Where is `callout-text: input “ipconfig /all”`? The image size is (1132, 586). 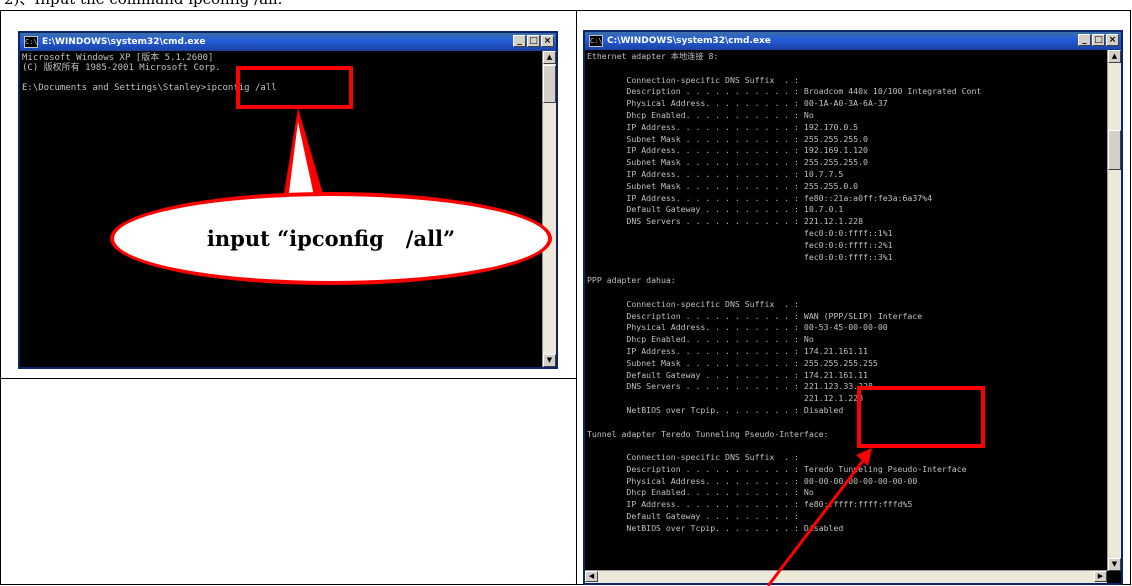 callout-text: input “ipconfig /all” is located at coordinates (331, 238).